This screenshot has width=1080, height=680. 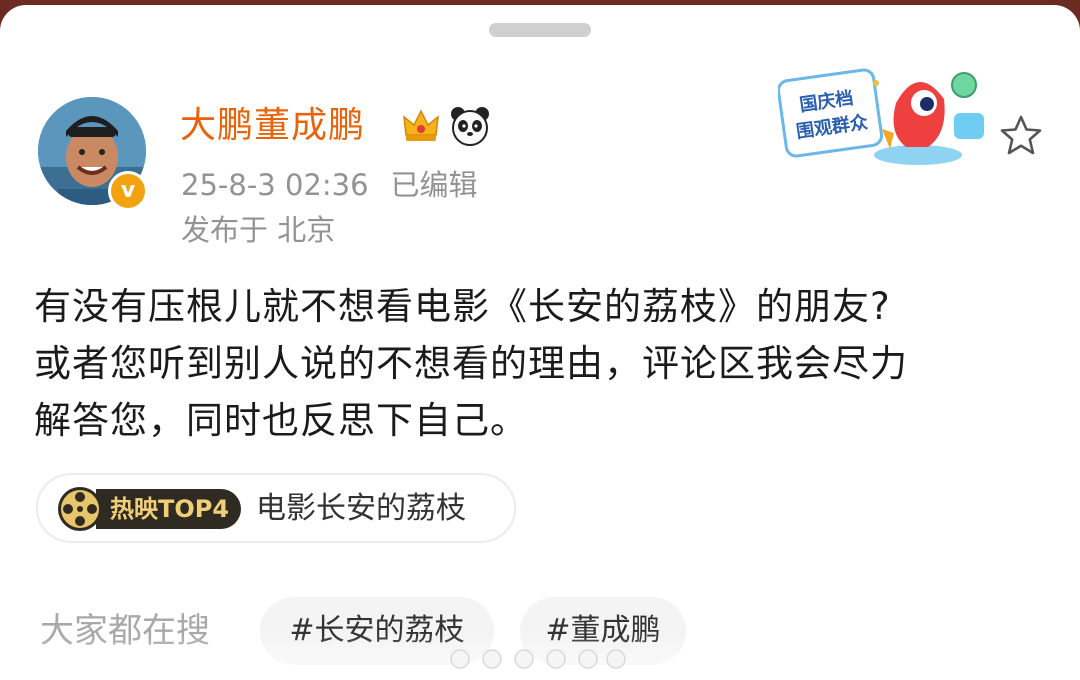 What do you see at coordinates (540, 30) in the screenshot?
I see `drag-handle` at bounding box center [540, 30].